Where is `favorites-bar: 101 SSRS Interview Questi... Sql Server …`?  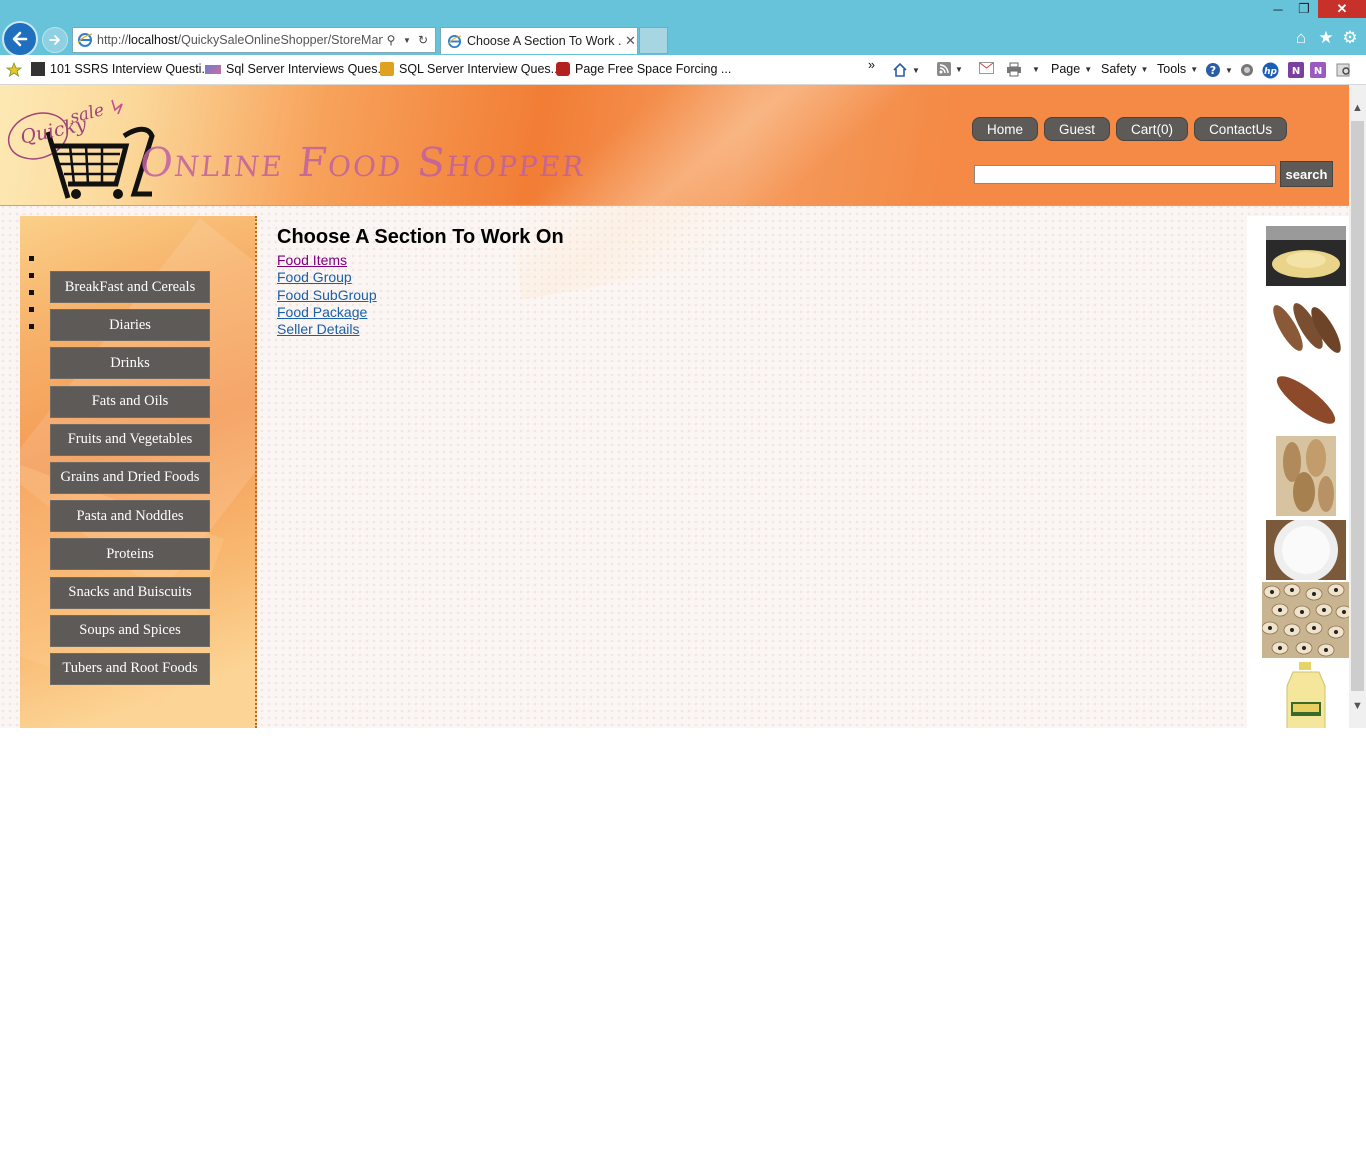 favorites-bar: 101 SSRS Interview Questi... Sql Server … is located at coordinates (683, 70).